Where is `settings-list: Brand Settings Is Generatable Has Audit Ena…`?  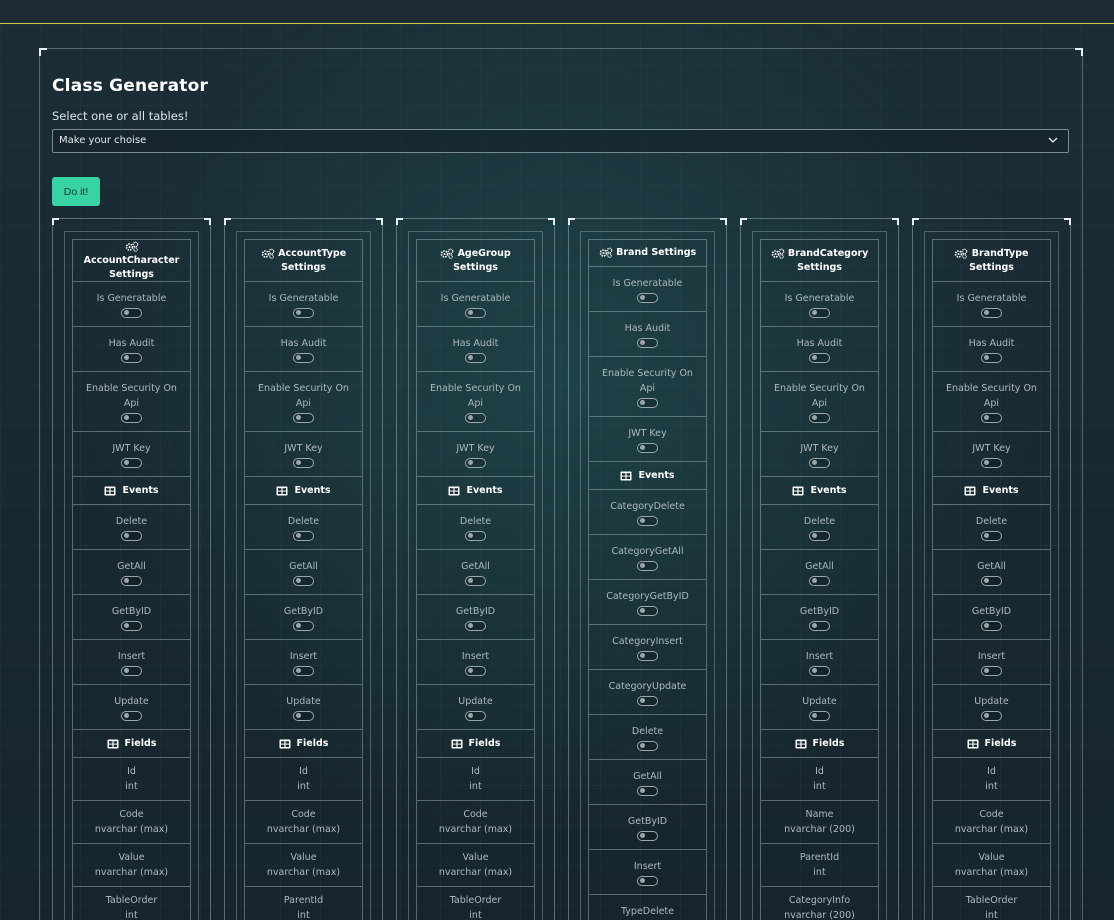 settings-list: Brand Settings Is Generatable Has Audit Ena… is located at coordinates (647, 579).